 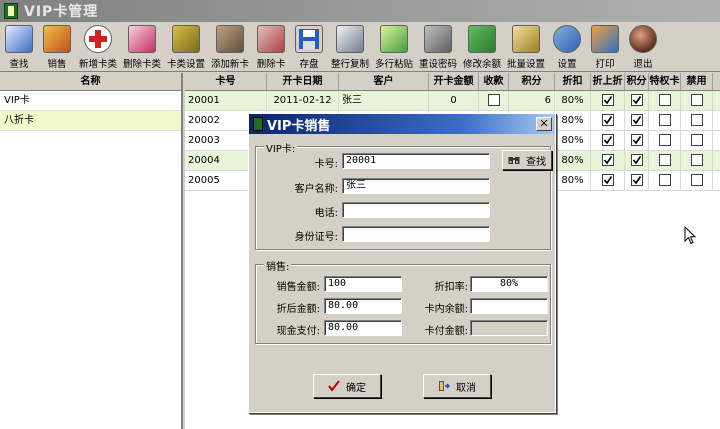 What do you see at coordinates (394, 47) in the screenshot?
I see `toolbar-button: 多行粘贴` at bounding box center [394, 47].